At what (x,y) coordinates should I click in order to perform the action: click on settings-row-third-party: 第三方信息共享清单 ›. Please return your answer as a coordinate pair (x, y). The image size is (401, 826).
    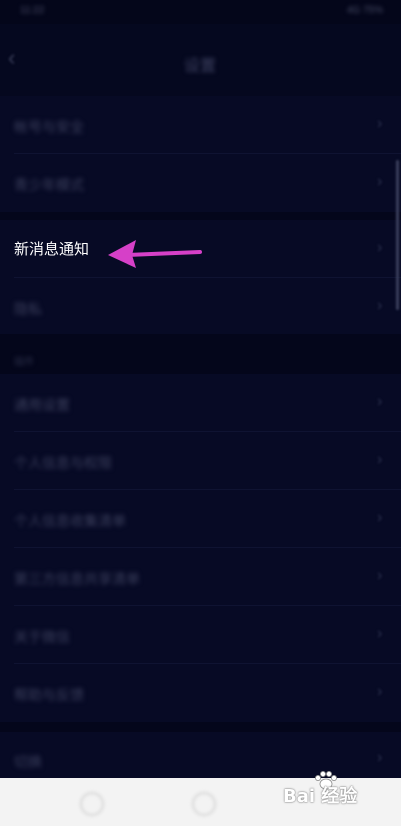
    Looking at the image, I should click on (200, 577).